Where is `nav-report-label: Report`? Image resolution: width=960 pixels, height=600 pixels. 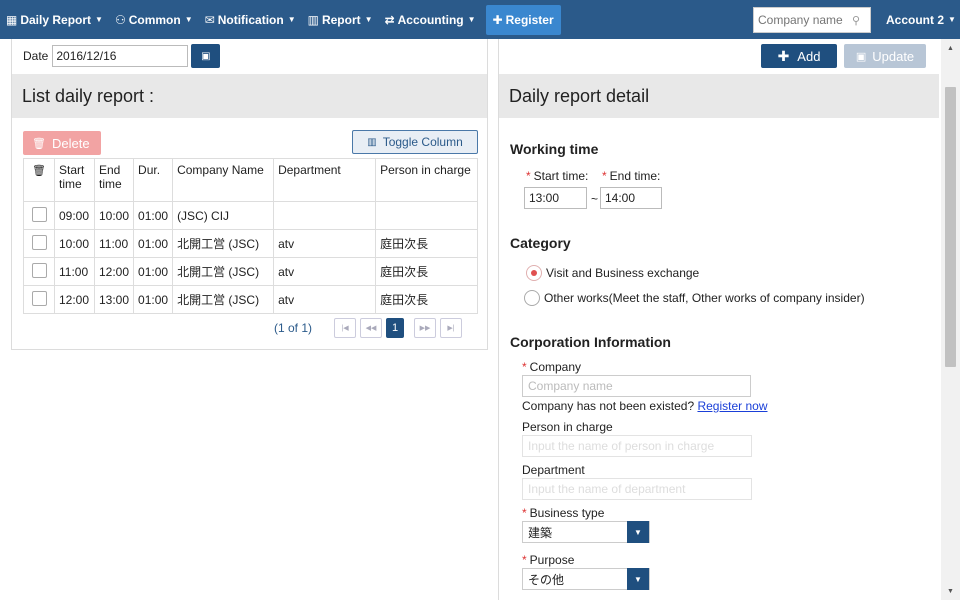
nav-report-label: Report is located at coordinates (341, 19).